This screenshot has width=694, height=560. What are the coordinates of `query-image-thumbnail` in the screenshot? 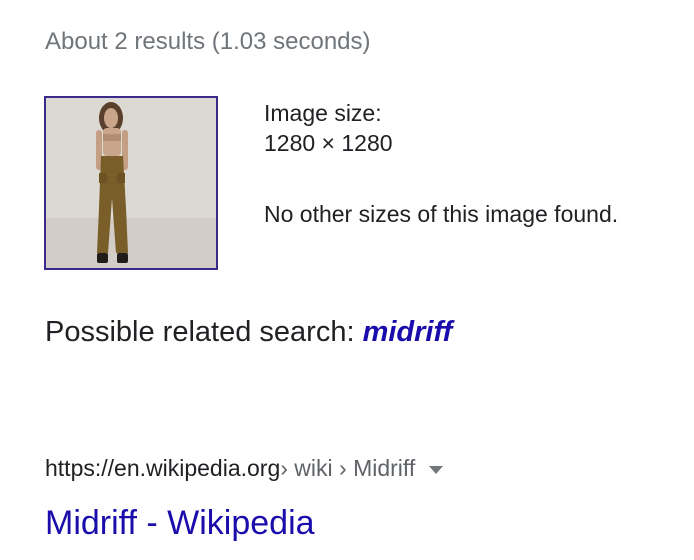 It's located at (131, 183).